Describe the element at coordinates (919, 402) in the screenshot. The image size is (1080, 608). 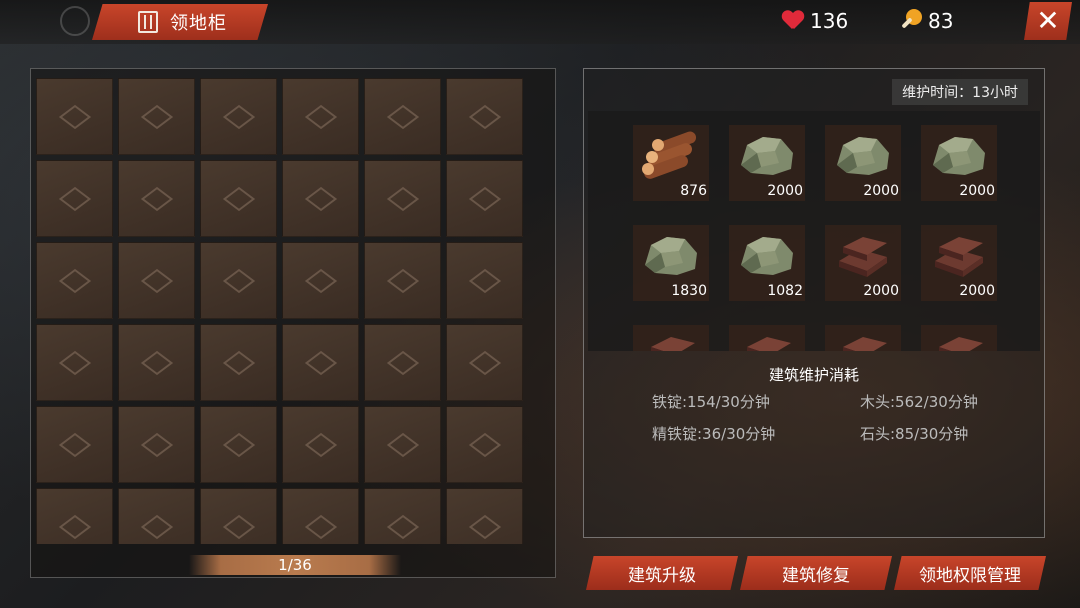
I see `cost-wood: 木头:562/30分钟` at that location.